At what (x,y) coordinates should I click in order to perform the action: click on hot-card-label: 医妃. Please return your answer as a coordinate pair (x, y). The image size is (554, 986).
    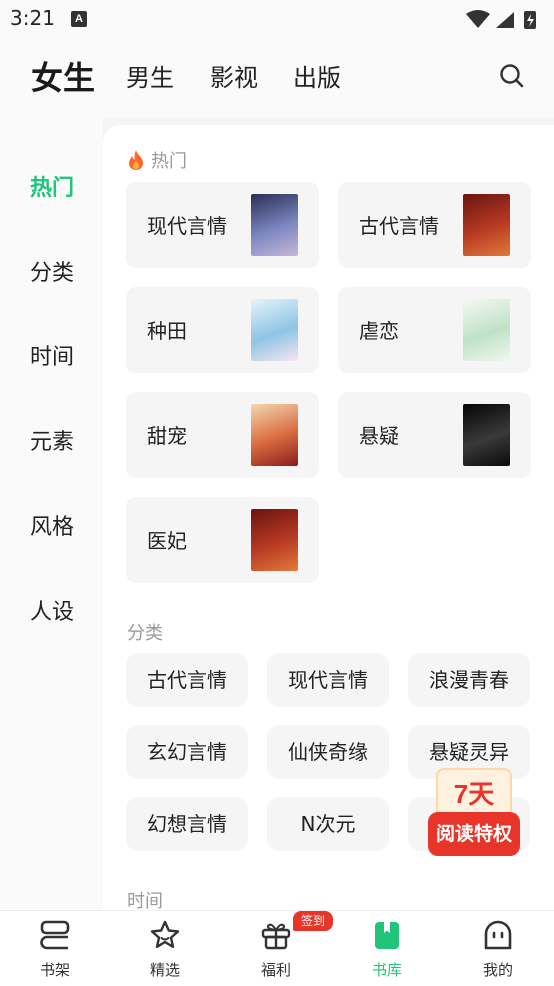
    Looking at the image, I should click on (167, 541).